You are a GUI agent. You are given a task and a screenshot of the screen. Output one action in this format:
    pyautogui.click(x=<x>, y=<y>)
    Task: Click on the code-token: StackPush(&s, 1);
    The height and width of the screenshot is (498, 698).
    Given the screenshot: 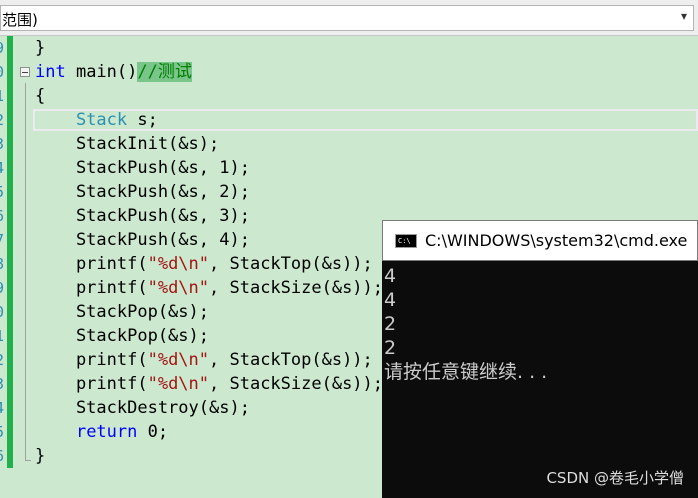 What is the action you would take?
    pyautogui.click(x=142, y=168)
    